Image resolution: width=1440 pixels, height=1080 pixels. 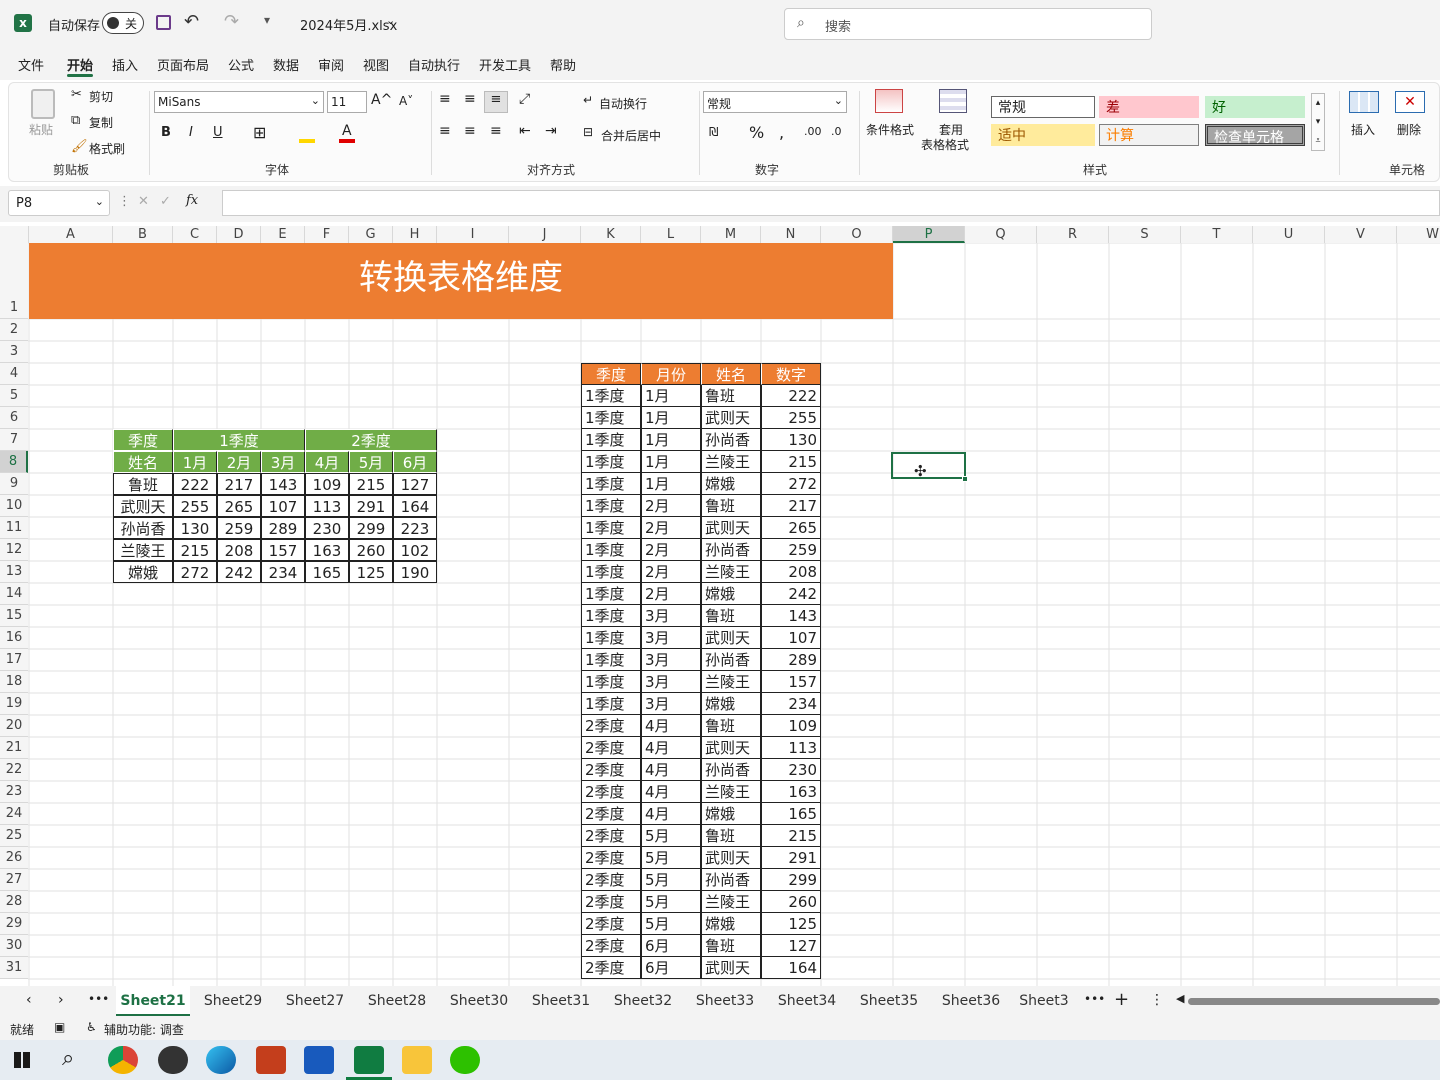 What do you see at coordinates (14, 418) in the screenshot?
I see `row-header-6: 6` at bounding box center [14, 418].